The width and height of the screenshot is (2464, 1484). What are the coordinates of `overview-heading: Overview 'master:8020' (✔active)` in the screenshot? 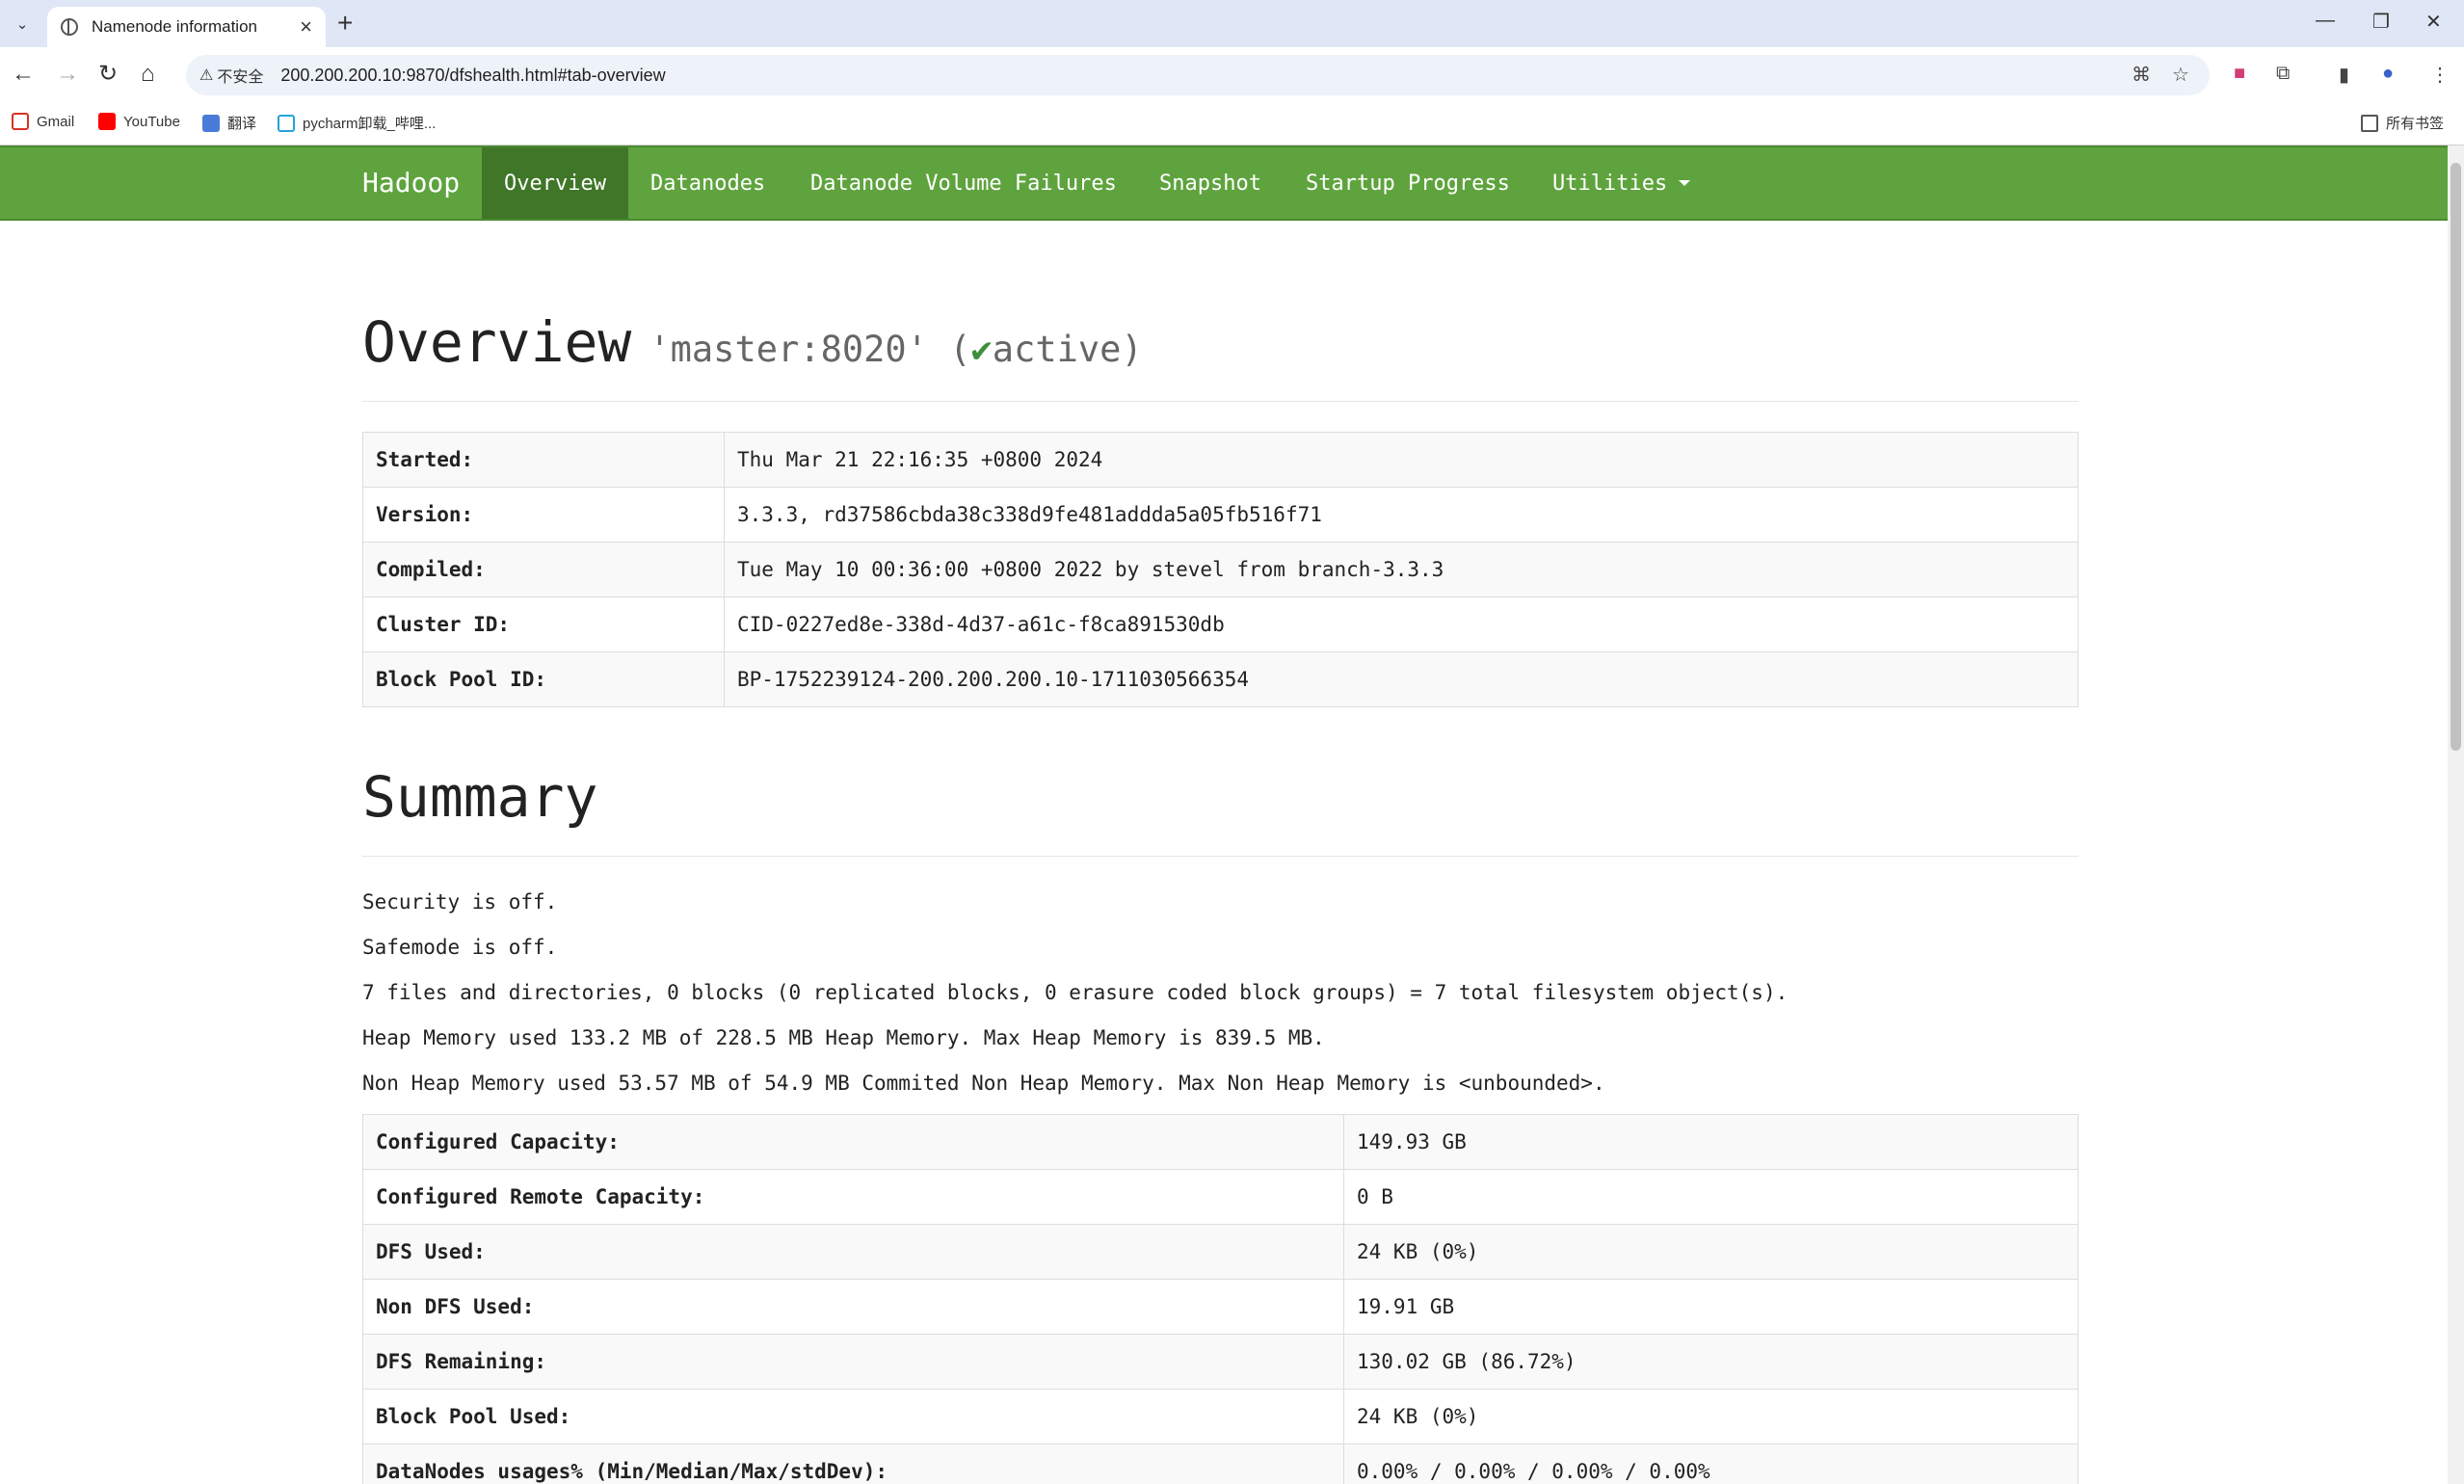 It's located at (752, 342).